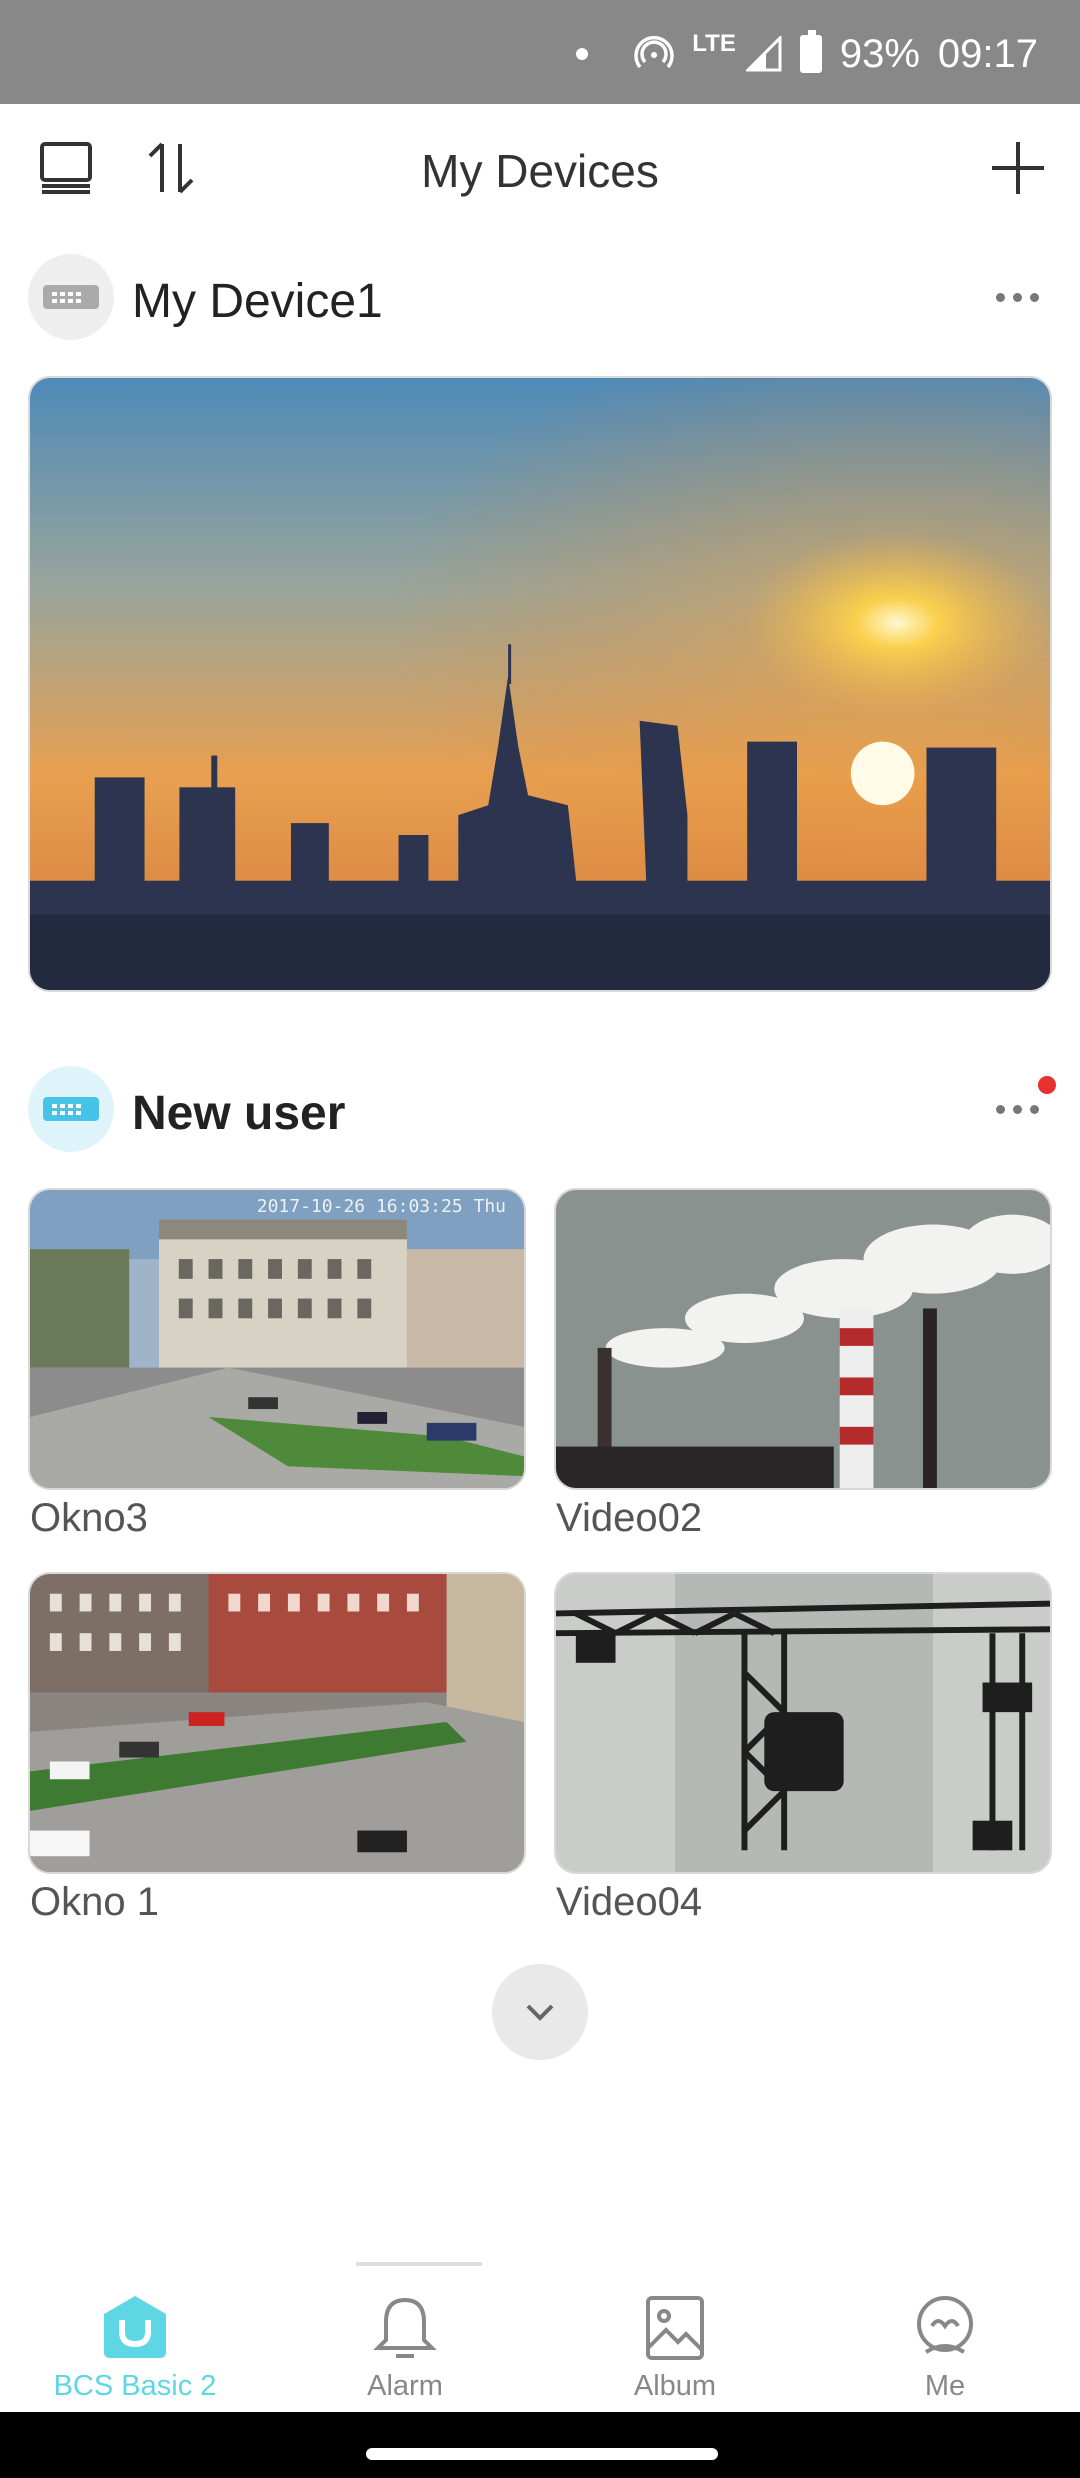 This screenshot has width=1080, height=2478. I want to click on chevron-down-icon, so click(540, 2012).